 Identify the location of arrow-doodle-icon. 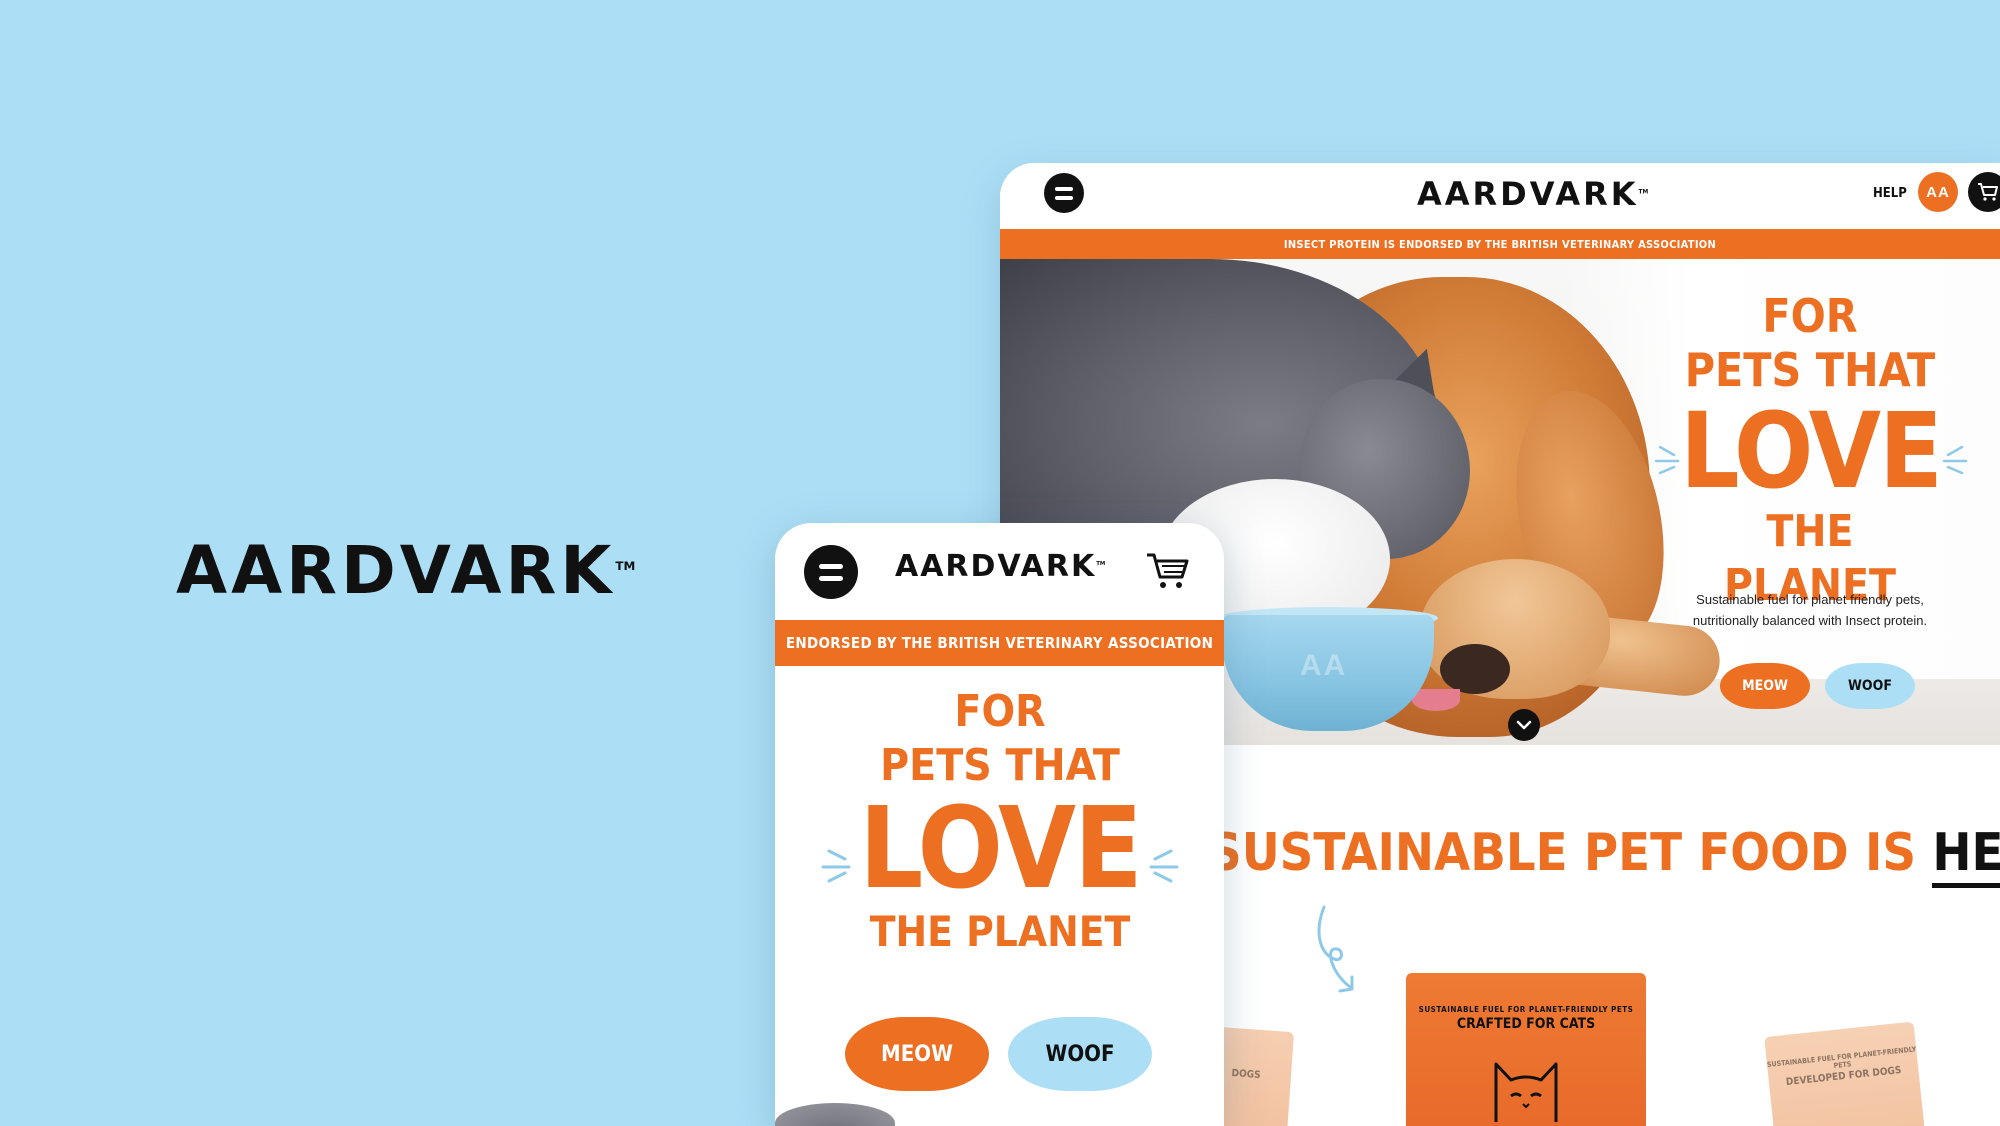
(1335, 949).